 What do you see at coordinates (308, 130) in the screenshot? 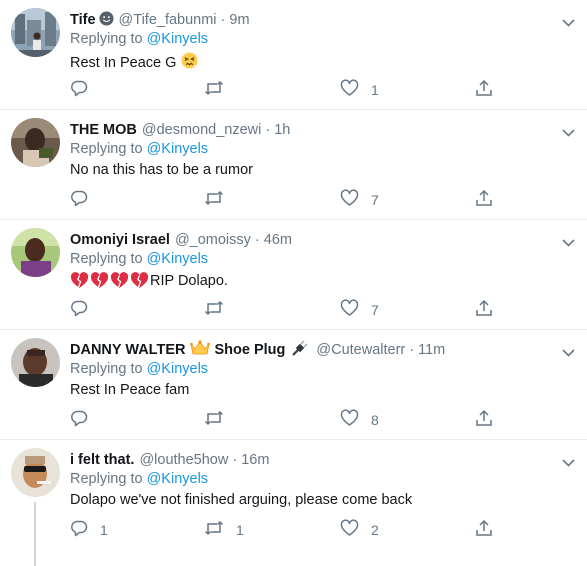
I see `tweet-header: THE MOB @desmond_nzewi · 1h` at bounding box center [308, 130].